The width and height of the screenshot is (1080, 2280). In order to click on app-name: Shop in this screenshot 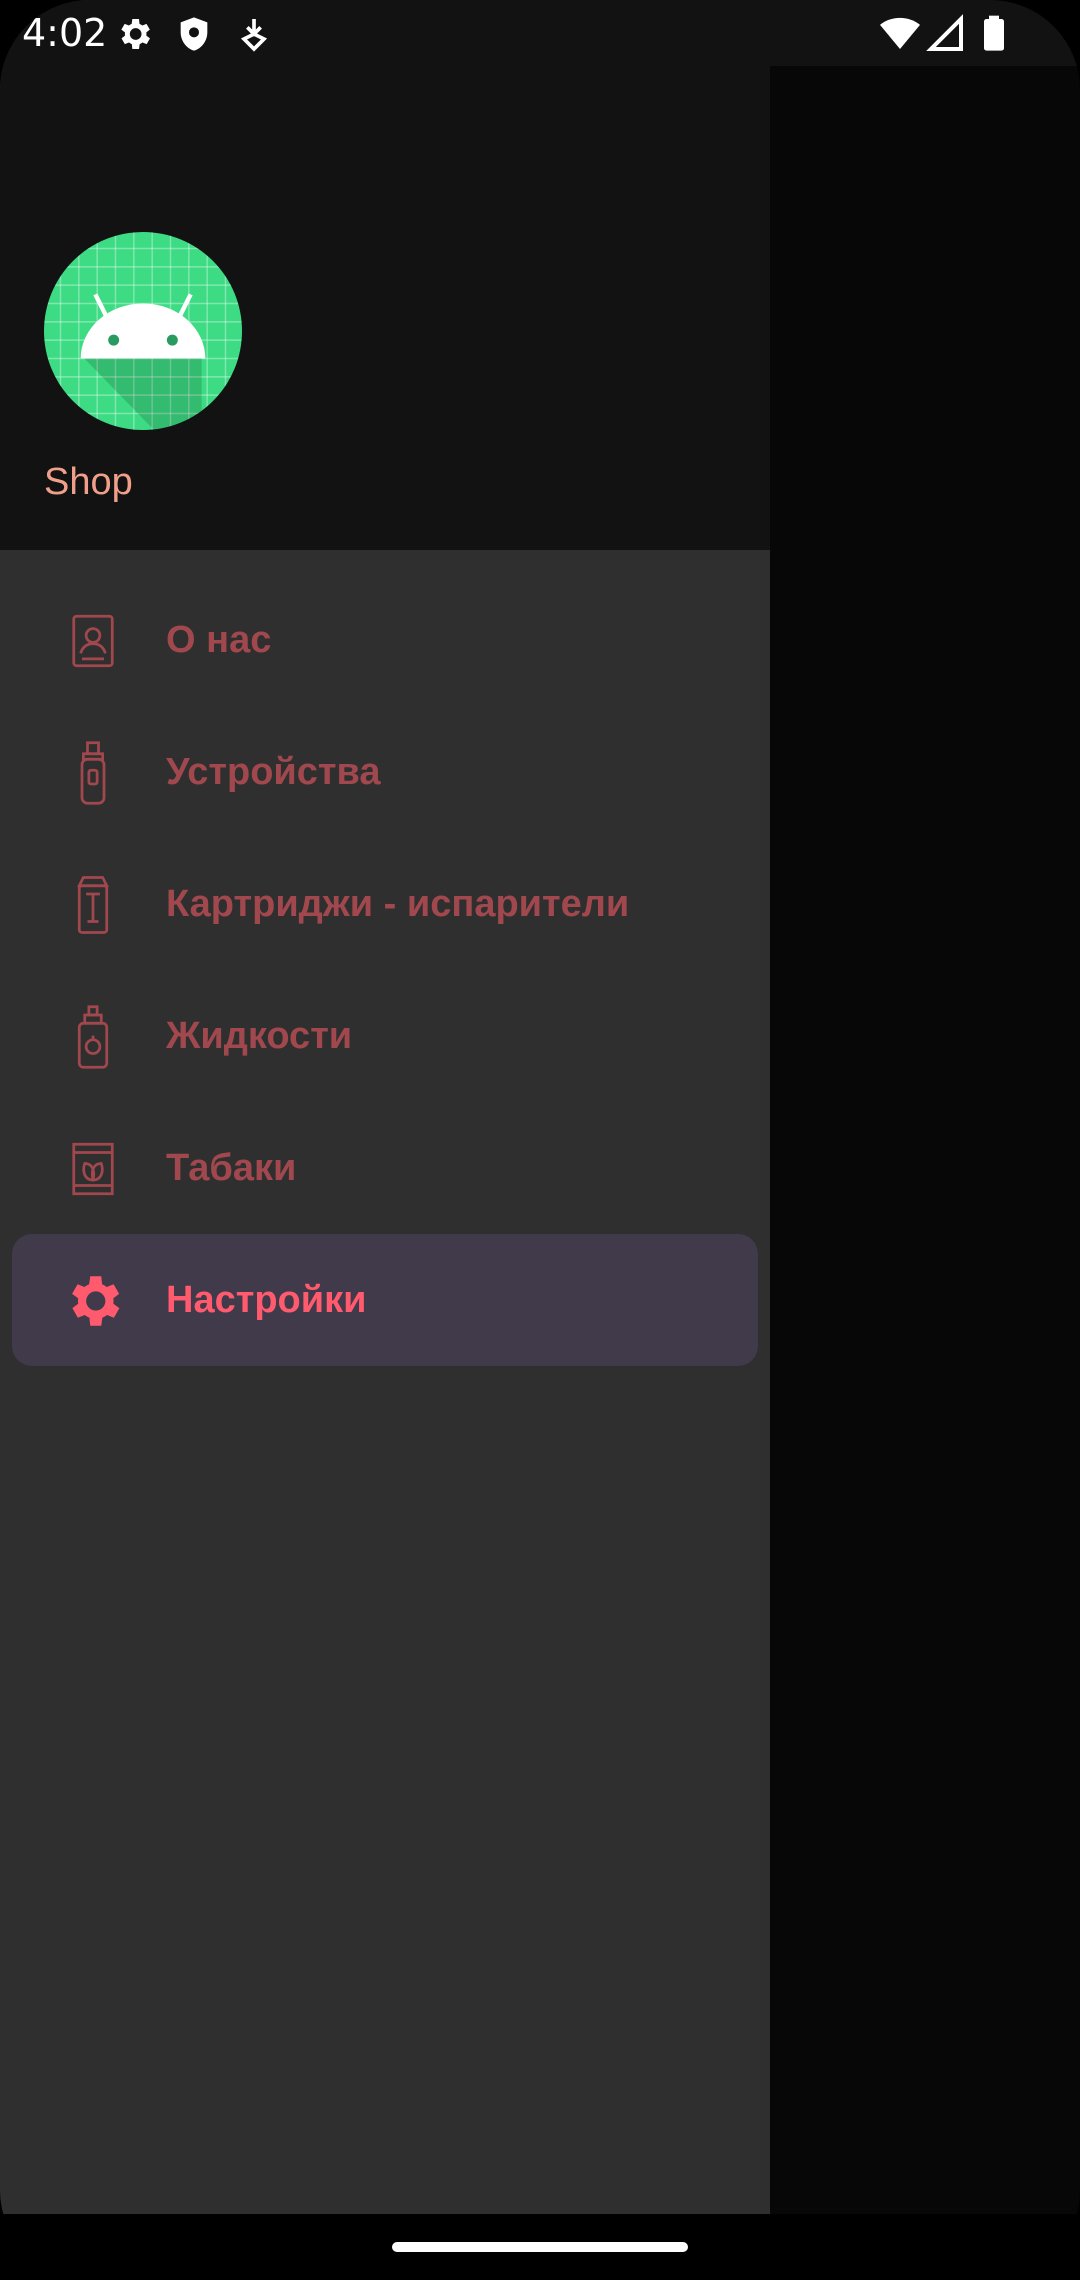, I will do `click(88, 482)`.